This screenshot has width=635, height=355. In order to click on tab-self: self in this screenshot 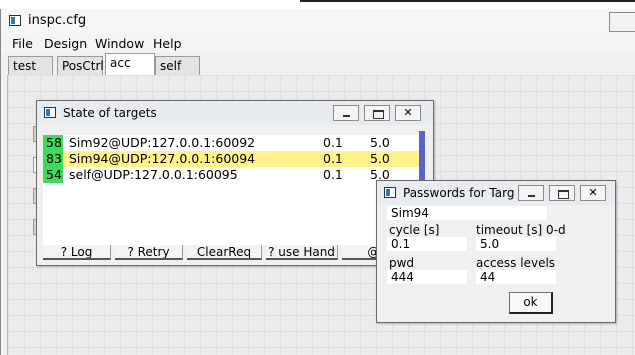, I will do `click(177, 65)`.